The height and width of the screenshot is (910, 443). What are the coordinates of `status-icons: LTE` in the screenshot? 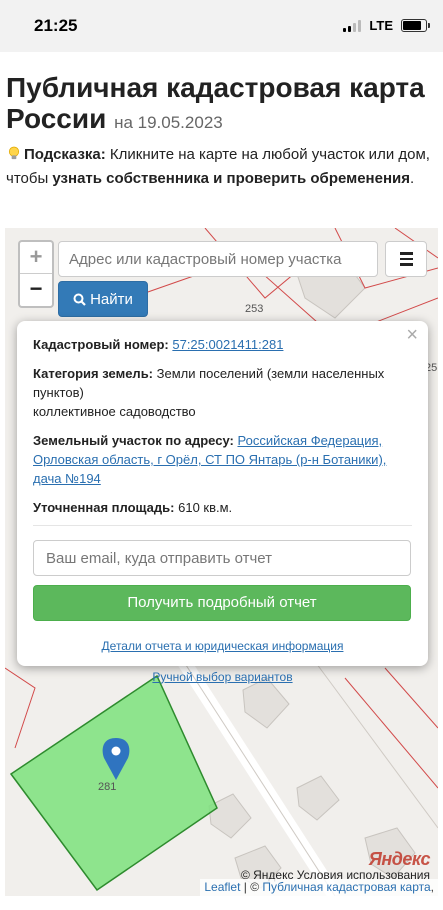 It's located at (386, 25).